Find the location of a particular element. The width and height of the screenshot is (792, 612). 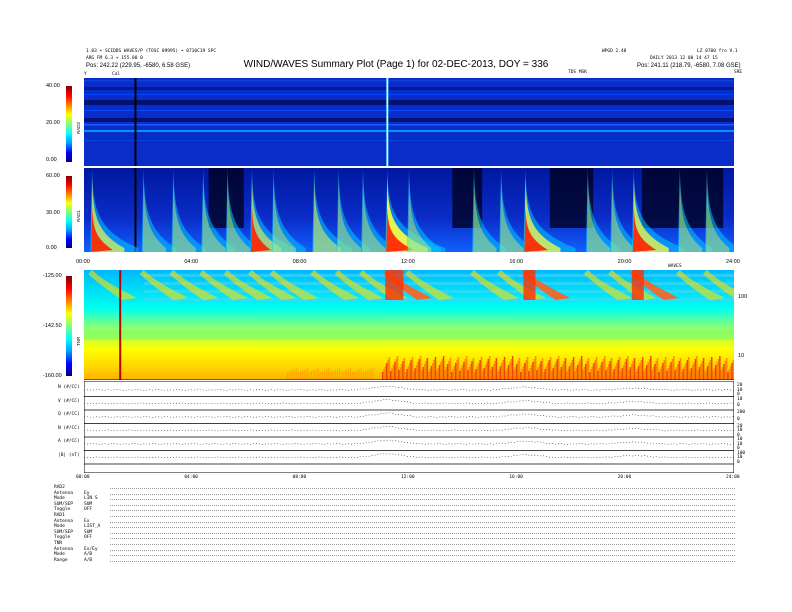

rad2-colorbar is located at coordinates (69, 124).